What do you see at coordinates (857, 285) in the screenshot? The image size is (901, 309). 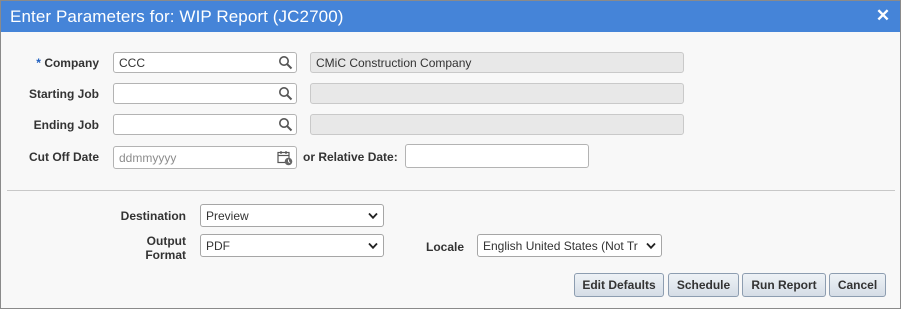 I see `cancel-button: Cancel` at bounding box center [857, 285].